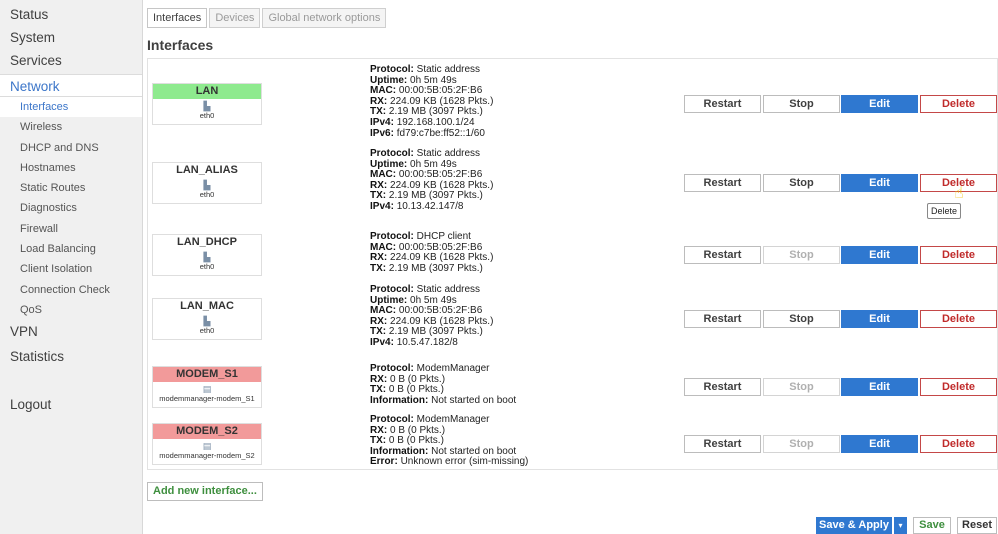 The width and height of the screenshot is (998, 534). Describe the element at coordinates (180, 45) in the screenshot. I see `page-title: Interfaces` at that location.